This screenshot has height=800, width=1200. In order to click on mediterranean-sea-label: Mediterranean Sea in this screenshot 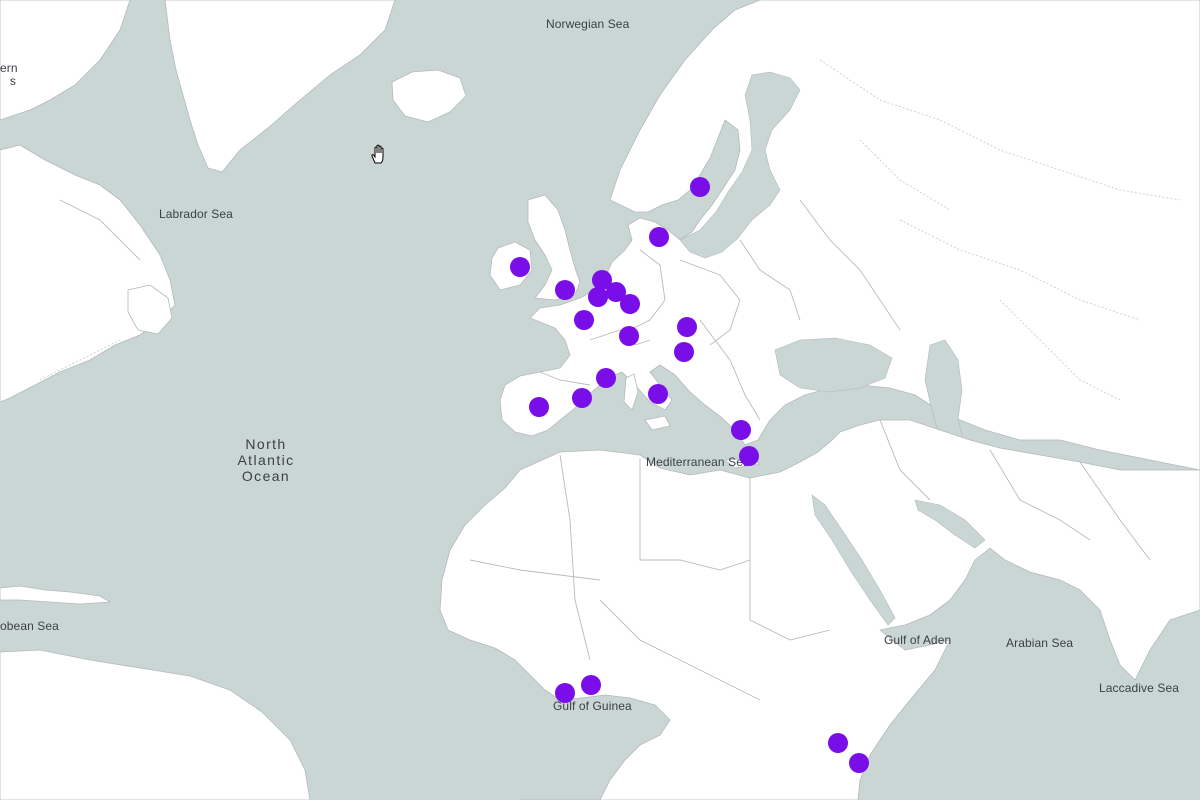, I will do `click(698, 462)`.